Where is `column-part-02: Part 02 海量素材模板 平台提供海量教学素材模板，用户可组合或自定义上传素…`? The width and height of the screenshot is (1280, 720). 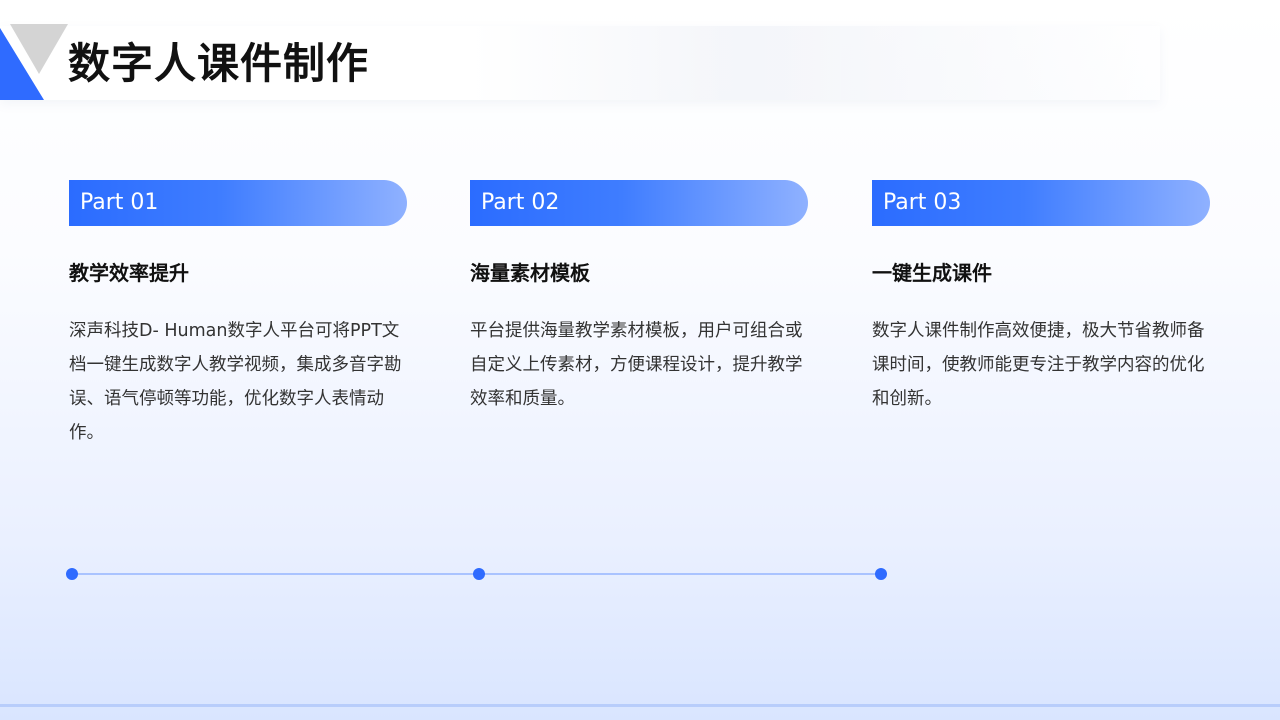 column-part-02: Part 02 海量素材模板 平台提供海量教学素材模板，用户可组合或自定义上传素… is located at coordinates (639, 298).